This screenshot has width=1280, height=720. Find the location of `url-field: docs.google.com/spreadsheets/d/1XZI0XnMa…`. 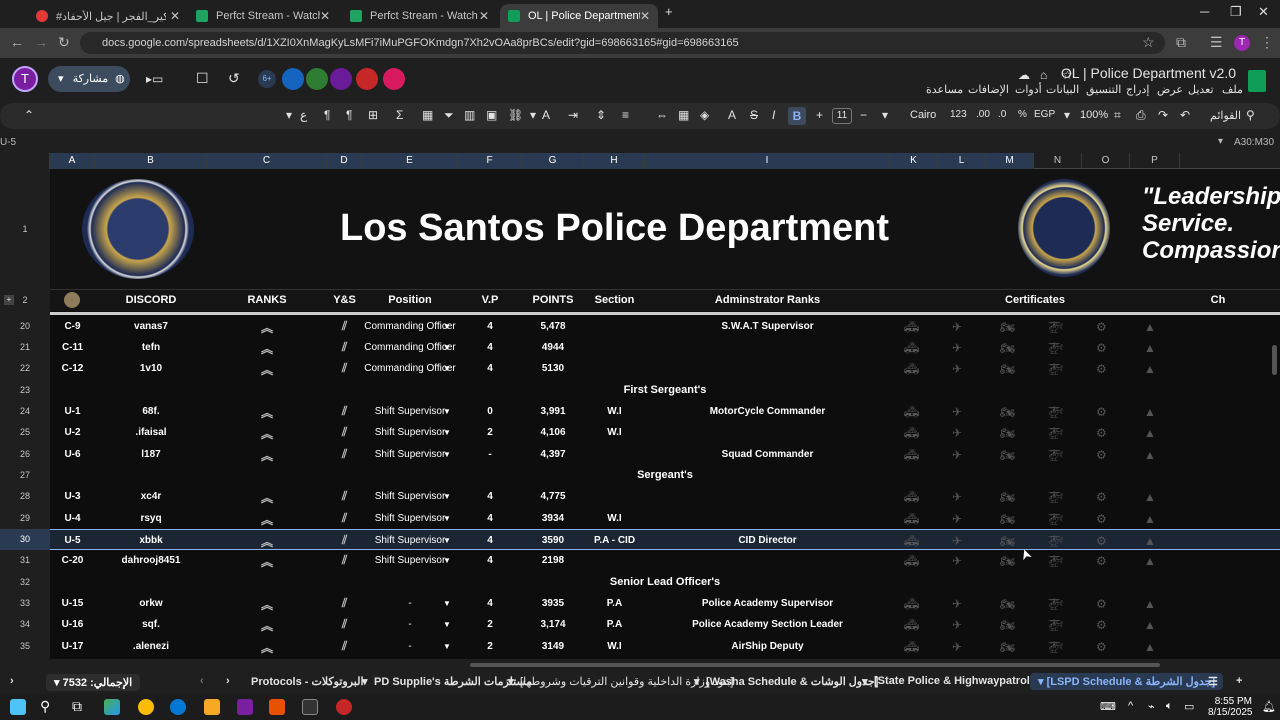

url-field: docs.google.com/spreadsheets/d/1XZI0XnMa… is located at coordinates (622, 43).